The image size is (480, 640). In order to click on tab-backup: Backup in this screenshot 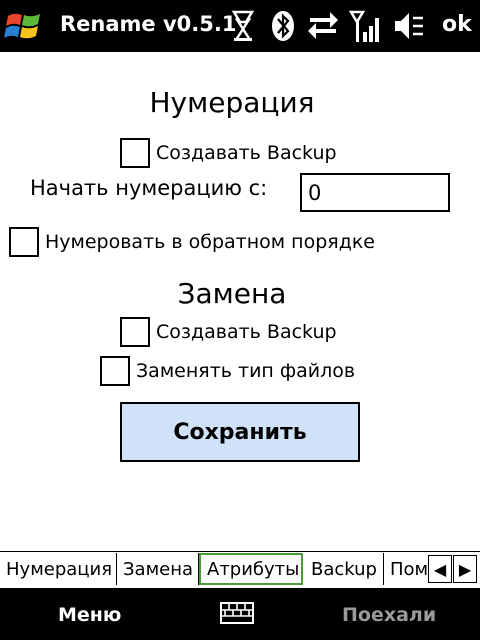, I will do `click(344, 569)`.